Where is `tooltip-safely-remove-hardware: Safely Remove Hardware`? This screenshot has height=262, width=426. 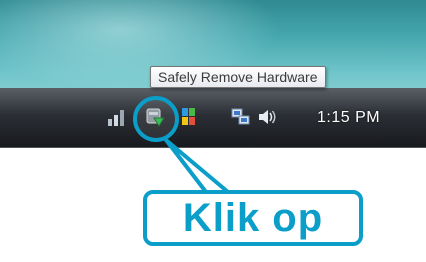 tooltip-safely-remove-hardware: Safely Remove Hardware is located at coordinates (238, 77).